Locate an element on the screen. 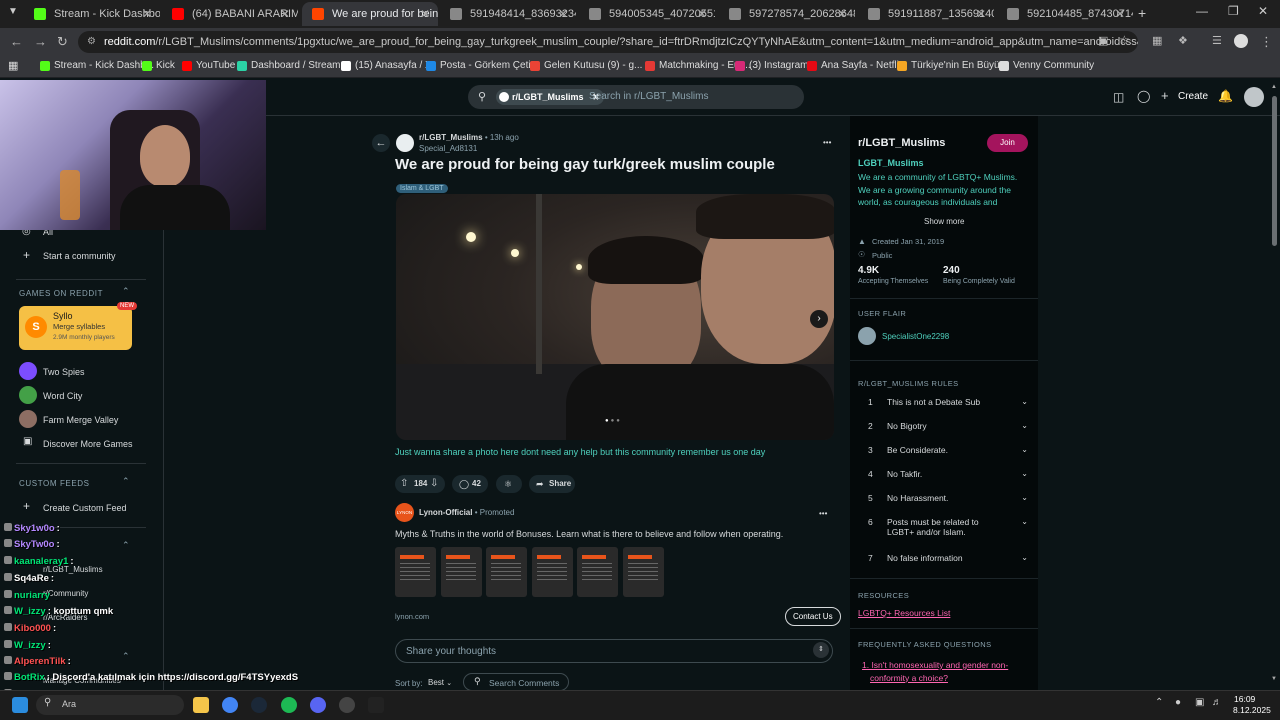 The height and width of the screenshot is (720, 1280). browser-tab: 592104485_87430714835✕ is located at coordinates (1065, 14).